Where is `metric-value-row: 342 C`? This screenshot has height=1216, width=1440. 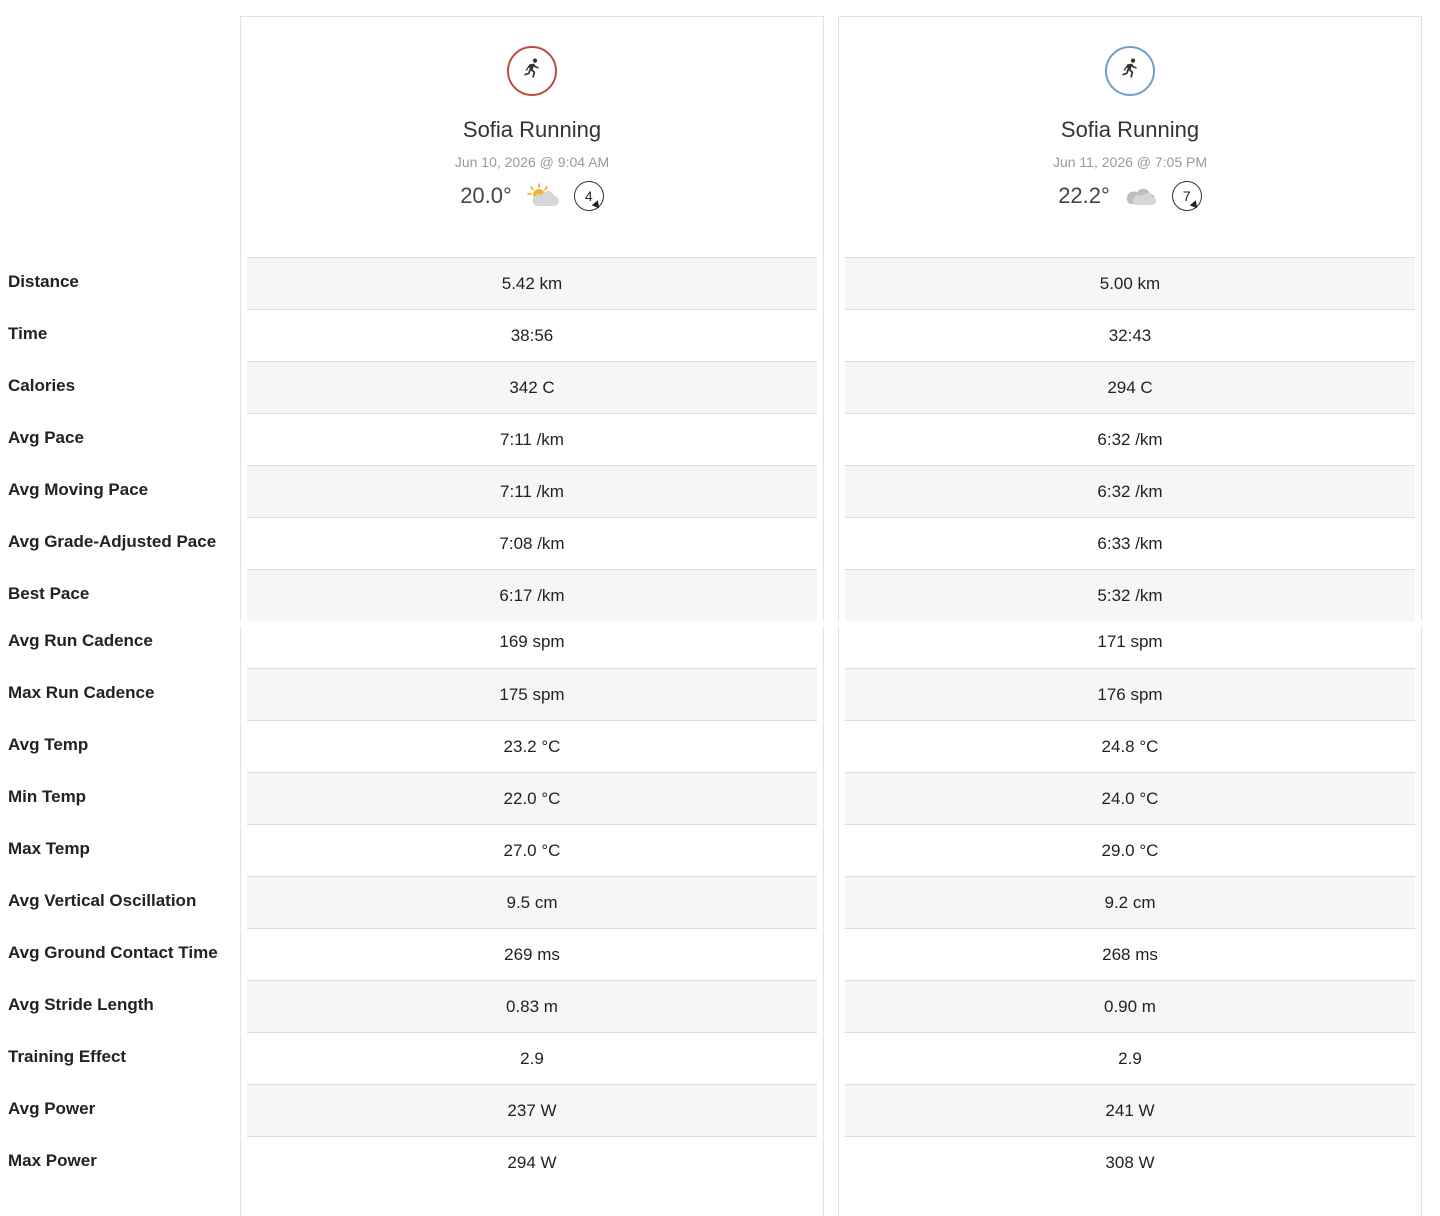 metric-value-row: 342 C is located at coordinates (532, 387).